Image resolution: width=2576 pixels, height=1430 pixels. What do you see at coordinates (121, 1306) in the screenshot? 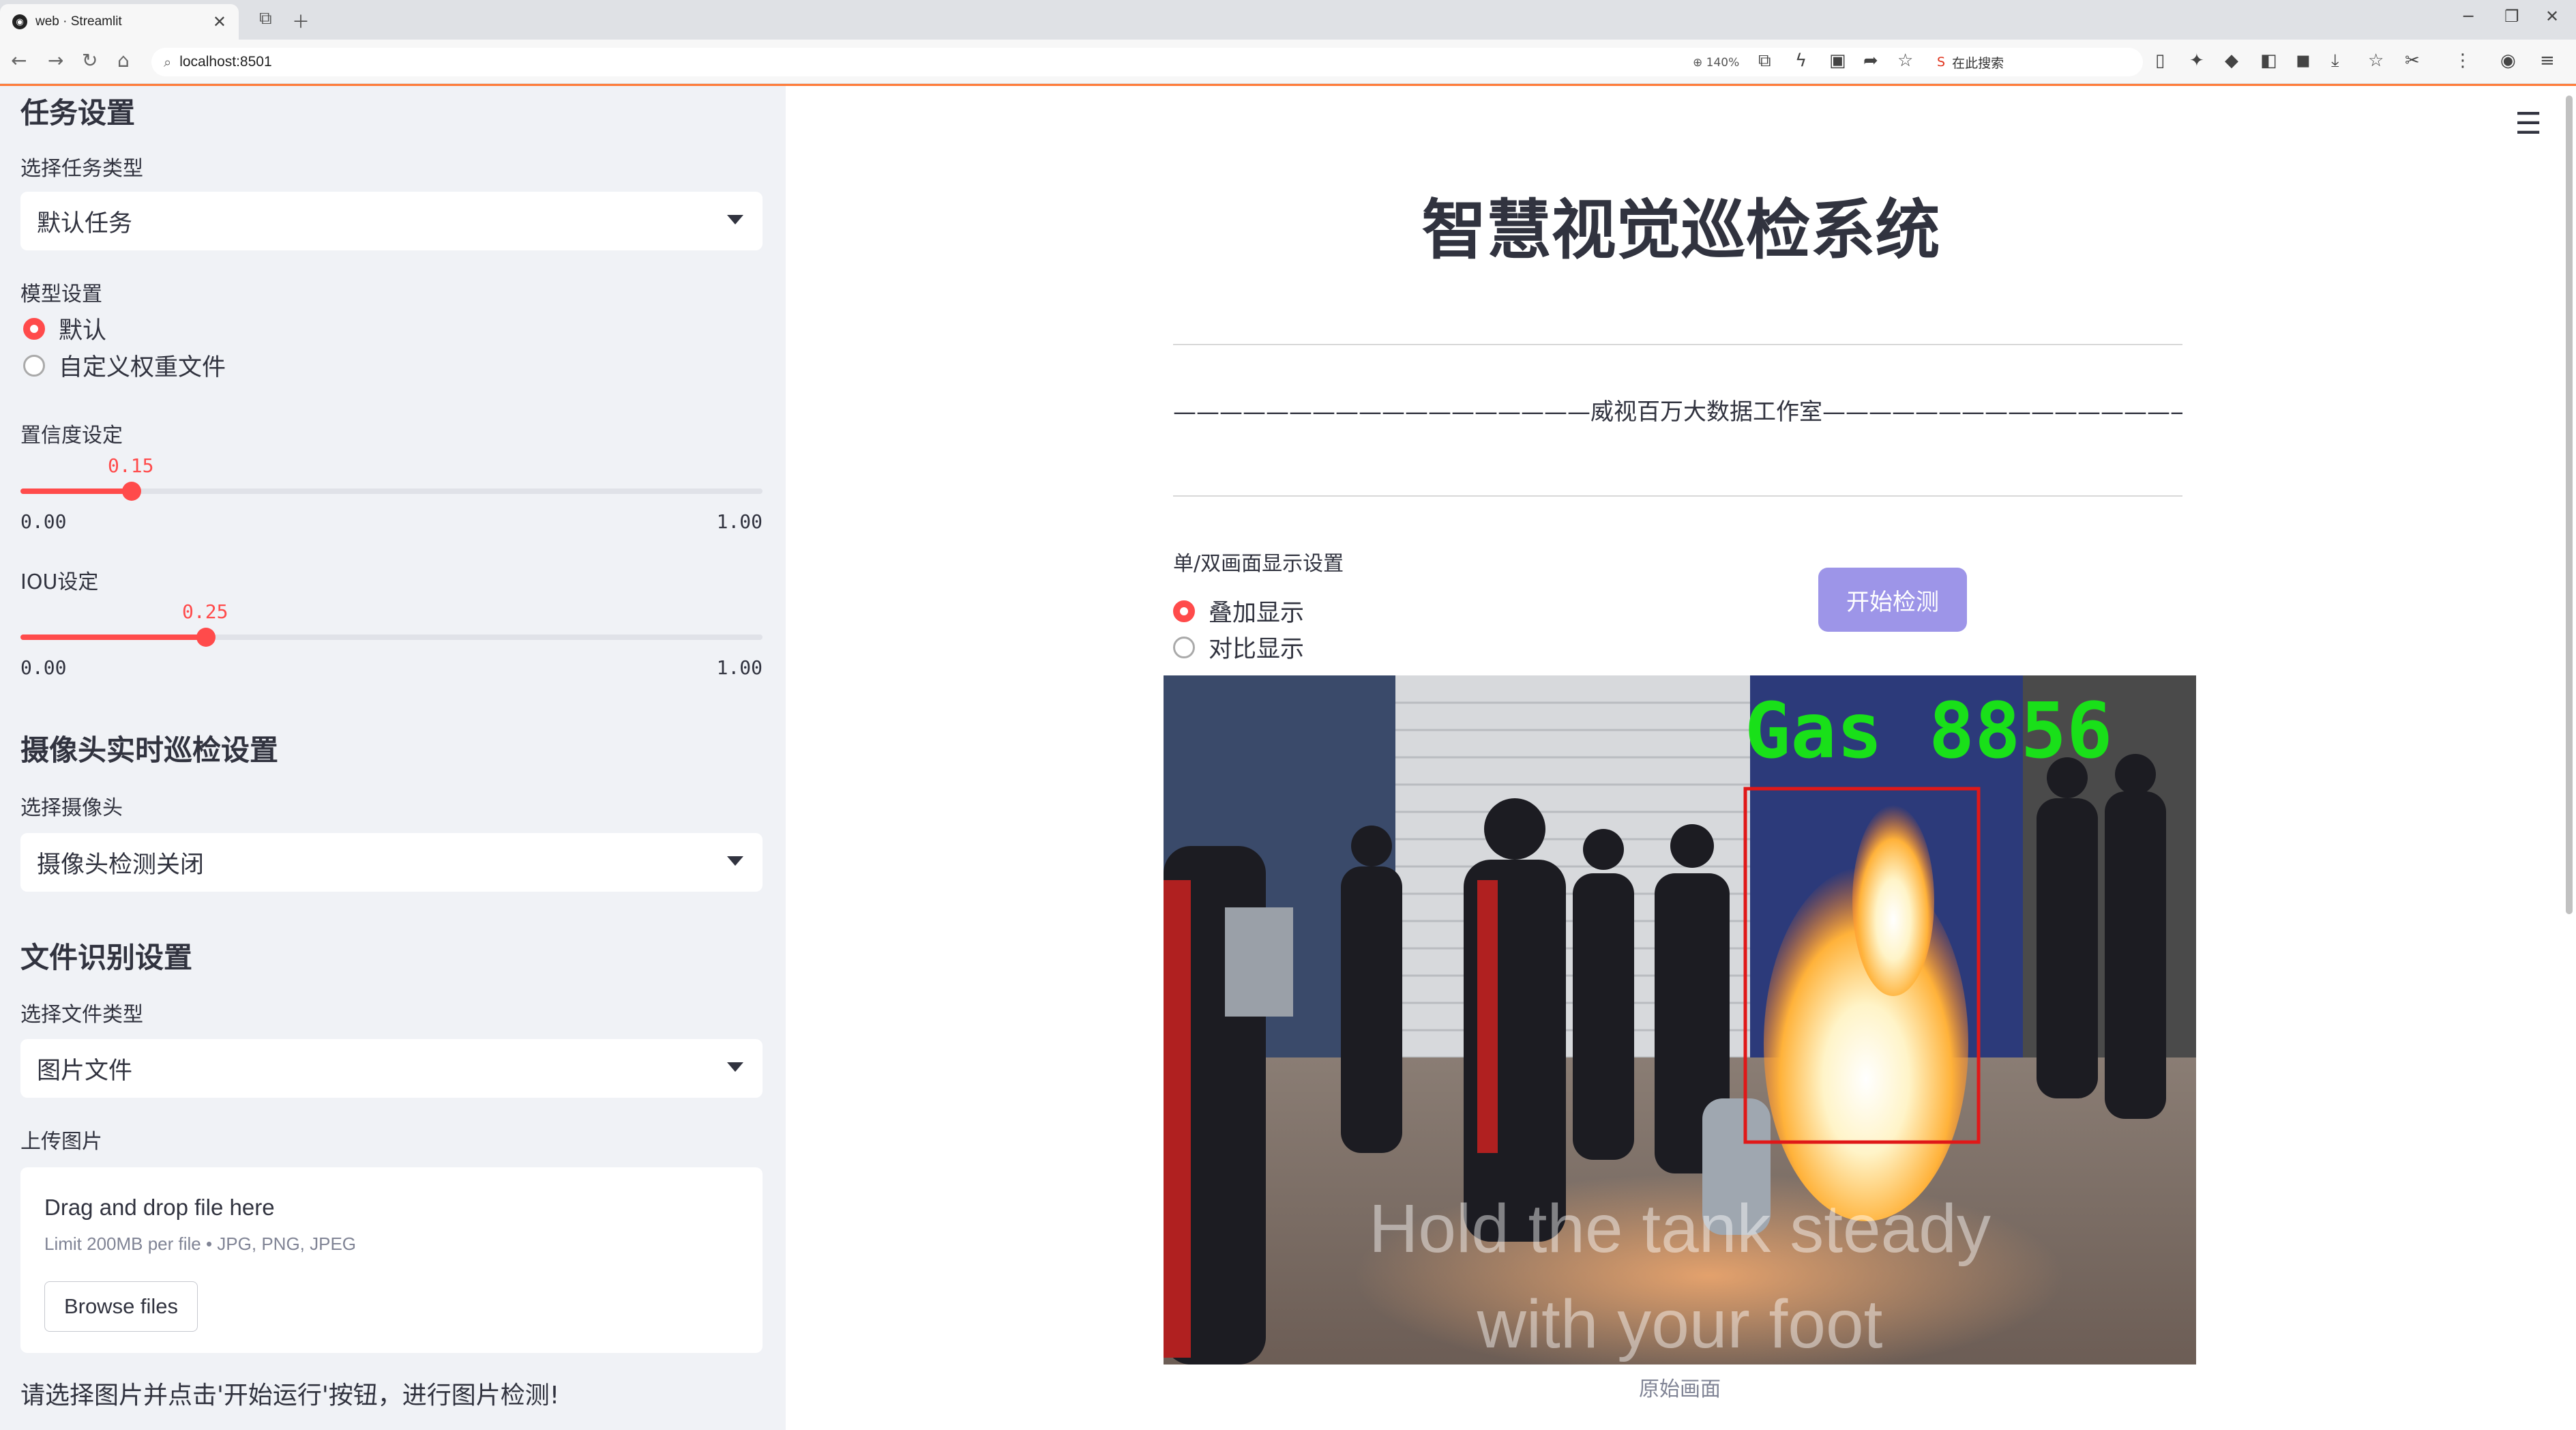
I see `browse-files-button: Browse files` at bounding box center [121, 1306].